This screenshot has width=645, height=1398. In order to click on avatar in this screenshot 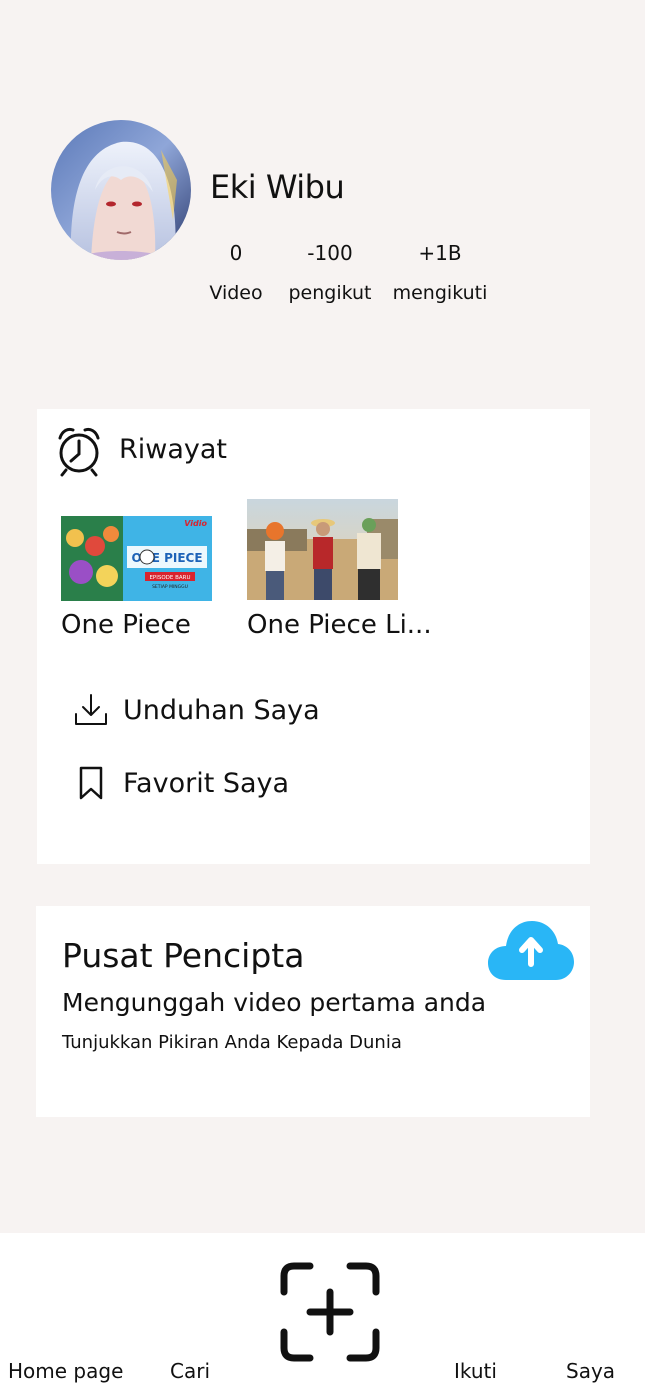, I will do `click(121, 190)`.